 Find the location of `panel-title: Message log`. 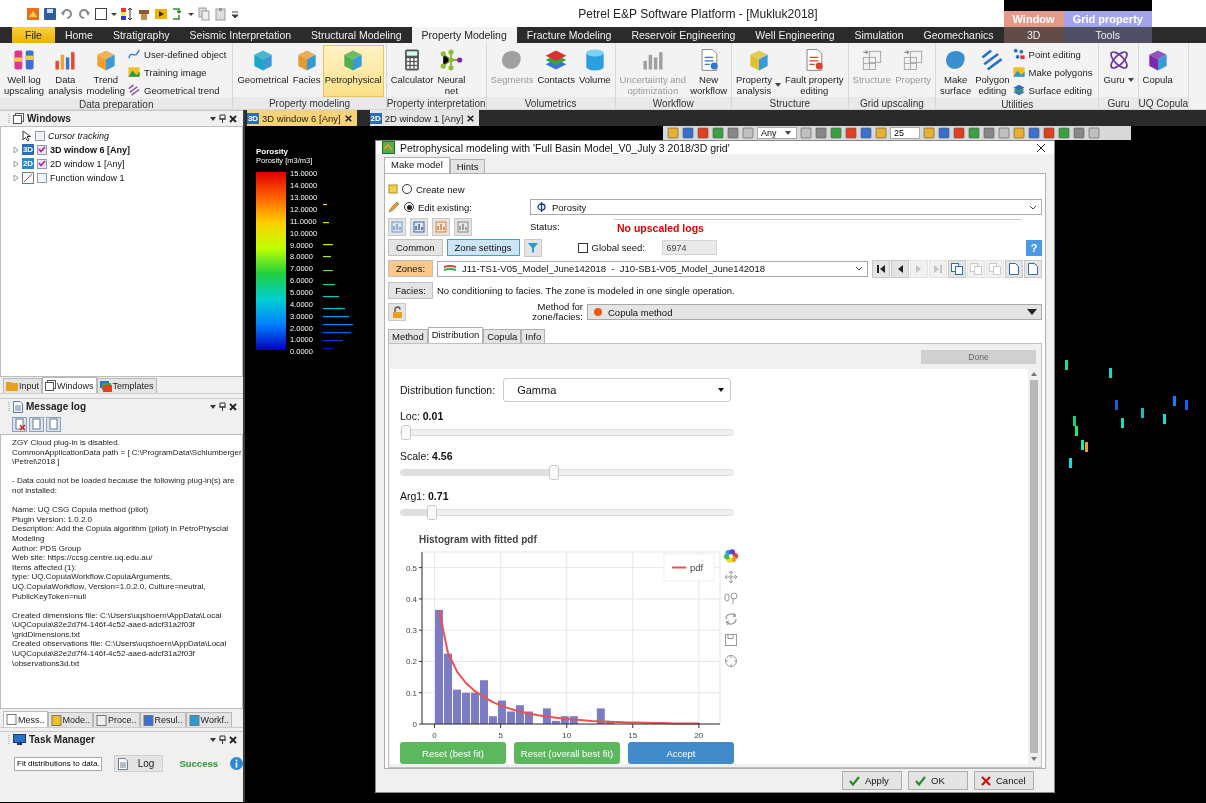

panel-title: Message log is located at coordinates (57, 406).